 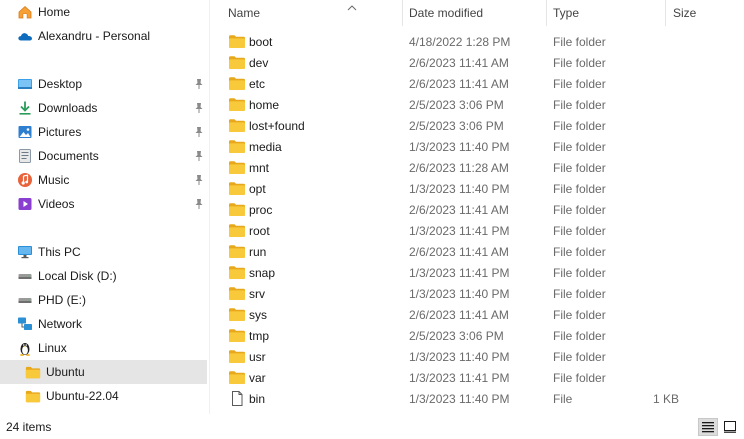 What do you see at coordinates (54, 12) in the screenshot?
I see `nav-item-label: Home` at bounding box center [54, 12].